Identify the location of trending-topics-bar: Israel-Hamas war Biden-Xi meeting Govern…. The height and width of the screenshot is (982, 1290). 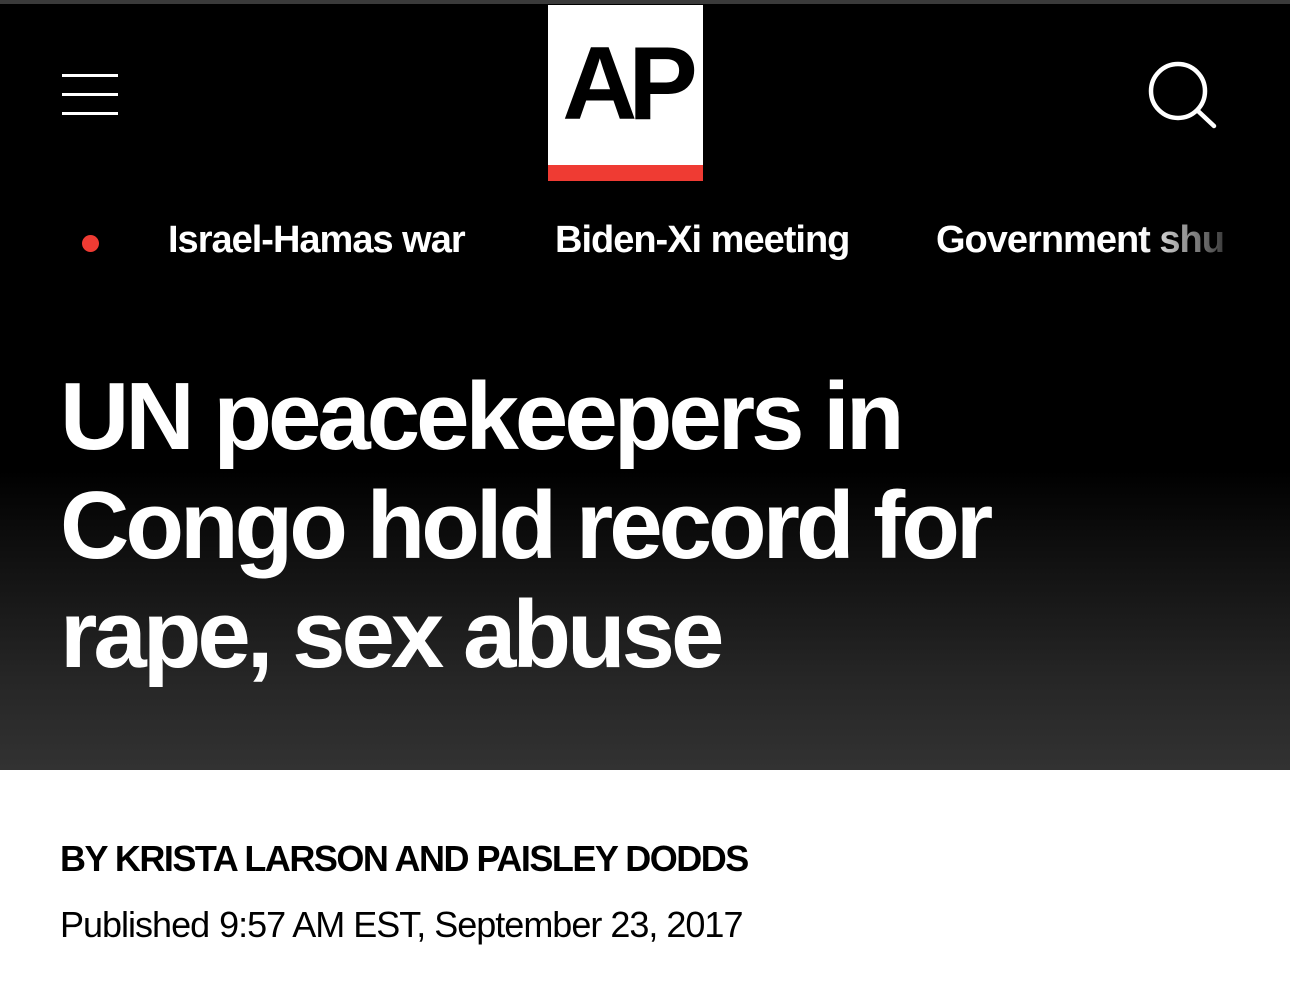
(645, 242).